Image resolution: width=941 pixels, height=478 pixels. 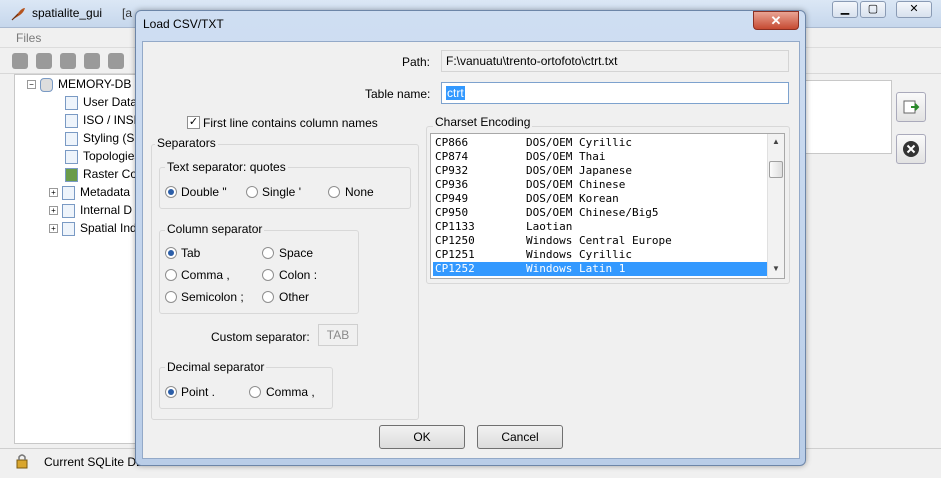 I want to click on double-quote-label: Double ", so click(x=204, y=192).